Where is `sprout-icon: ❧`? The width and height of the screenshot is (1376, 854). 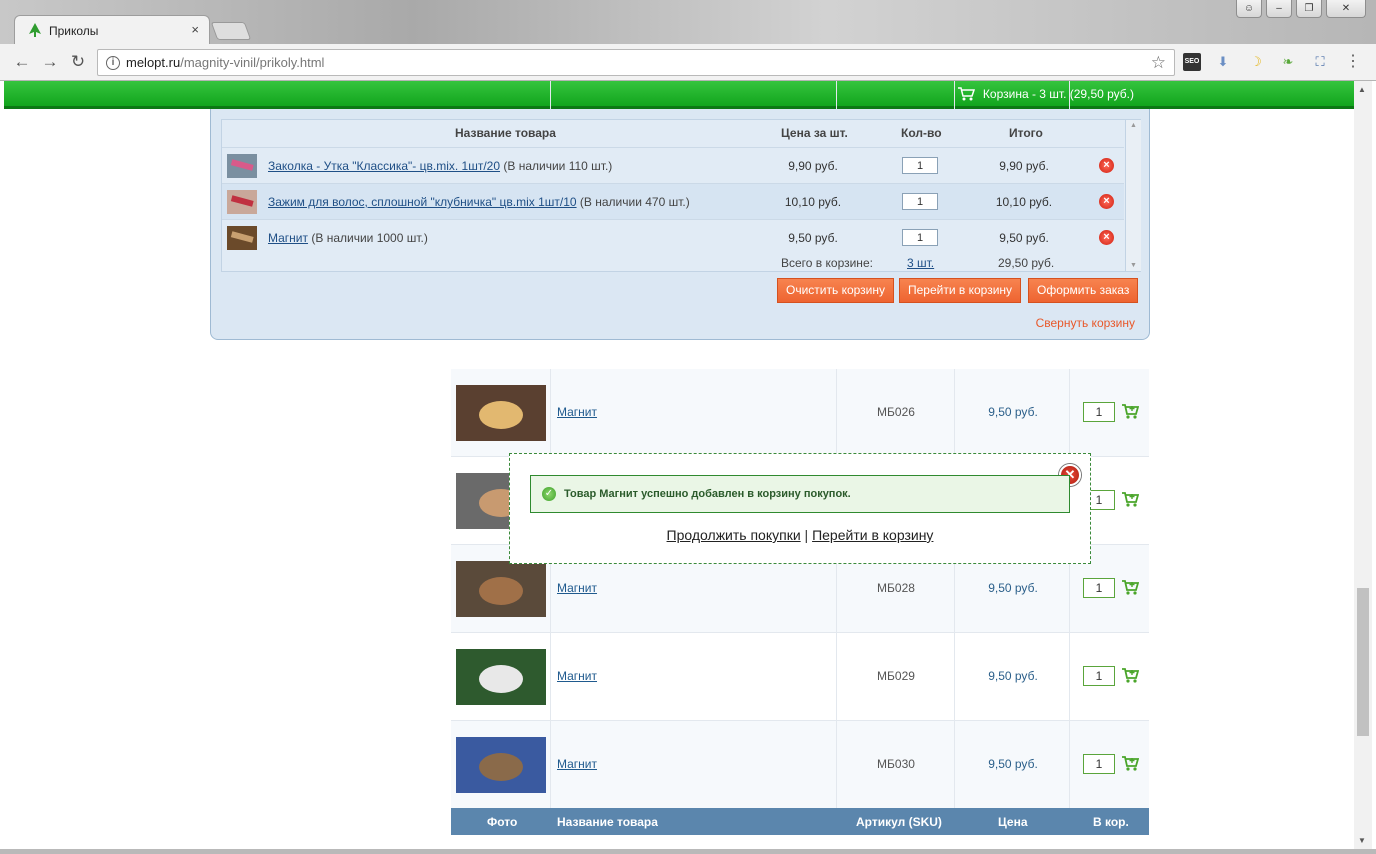
sprout-icon: ❧ is located at coordinates (1288, 62).